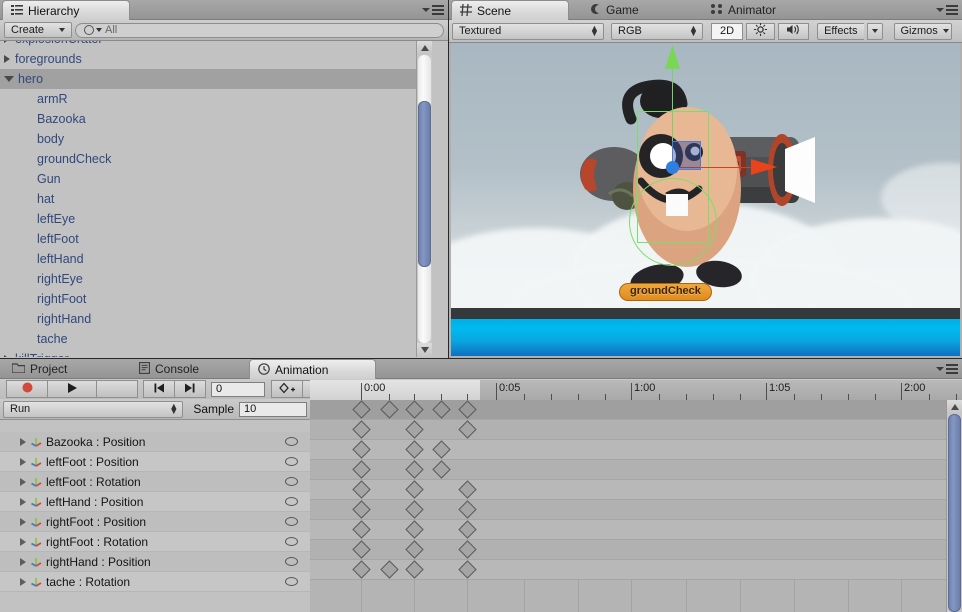 Image resolution: width=962 pixels, height=612 pixels. What do you see at coordinates (636, 390) in the screenshot?
I see `animation-timeline-ruler: 0:00 0:05 1:00 1:05 2:00` at bounding box center [636, 390].